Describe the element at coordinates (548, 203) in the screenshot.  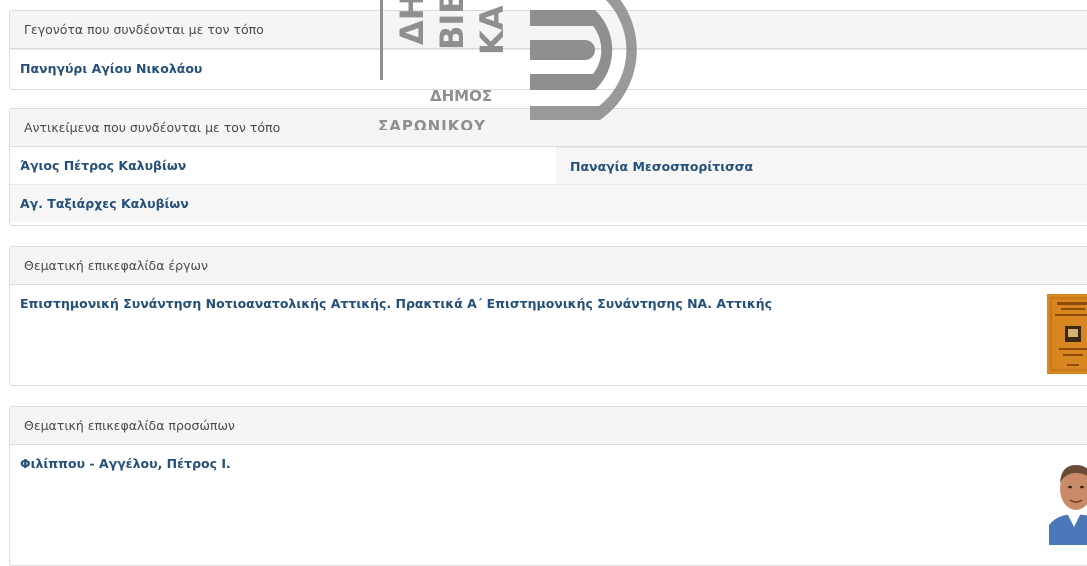
I see `object-link-taxiarches: Αγ. Ταξιάρχες Καλυβίων` at that location.